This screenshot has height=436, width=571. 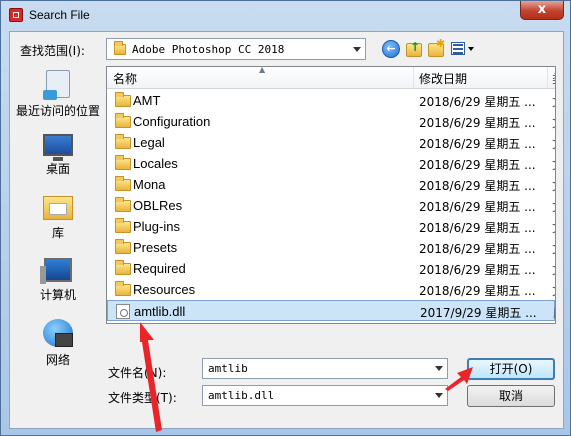 I want to click on lookin-value: Adobe Photoshop CC 2018, so click(x=208, y=49).